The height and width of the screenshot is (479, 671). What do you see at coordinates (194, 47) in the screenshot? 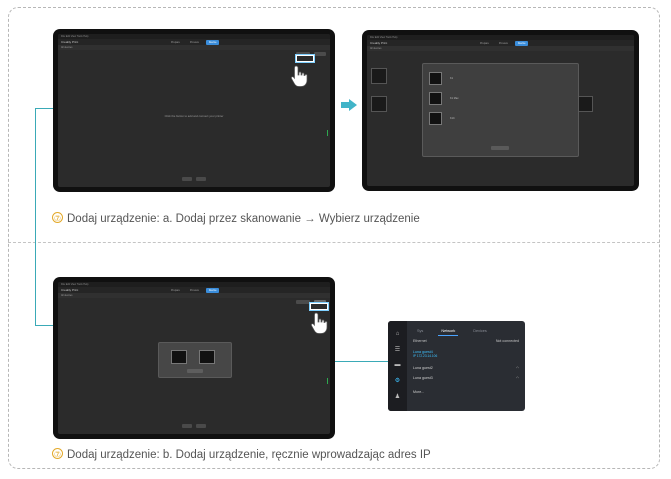
I see `device-toolbar: All devices` at bounding box center [194, 47].